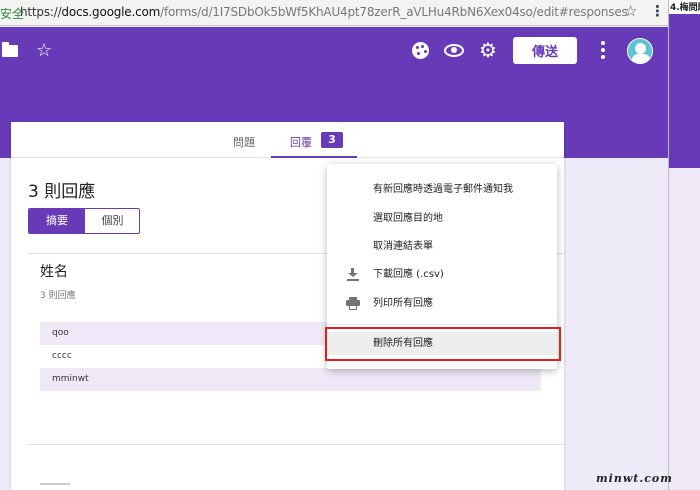 This screenshot has width=700, height=490. What do you see at coordinates (657, 11) in the screenshot?
I see `browser-menu-icon: ⋮` at bounding box center [657, 11].